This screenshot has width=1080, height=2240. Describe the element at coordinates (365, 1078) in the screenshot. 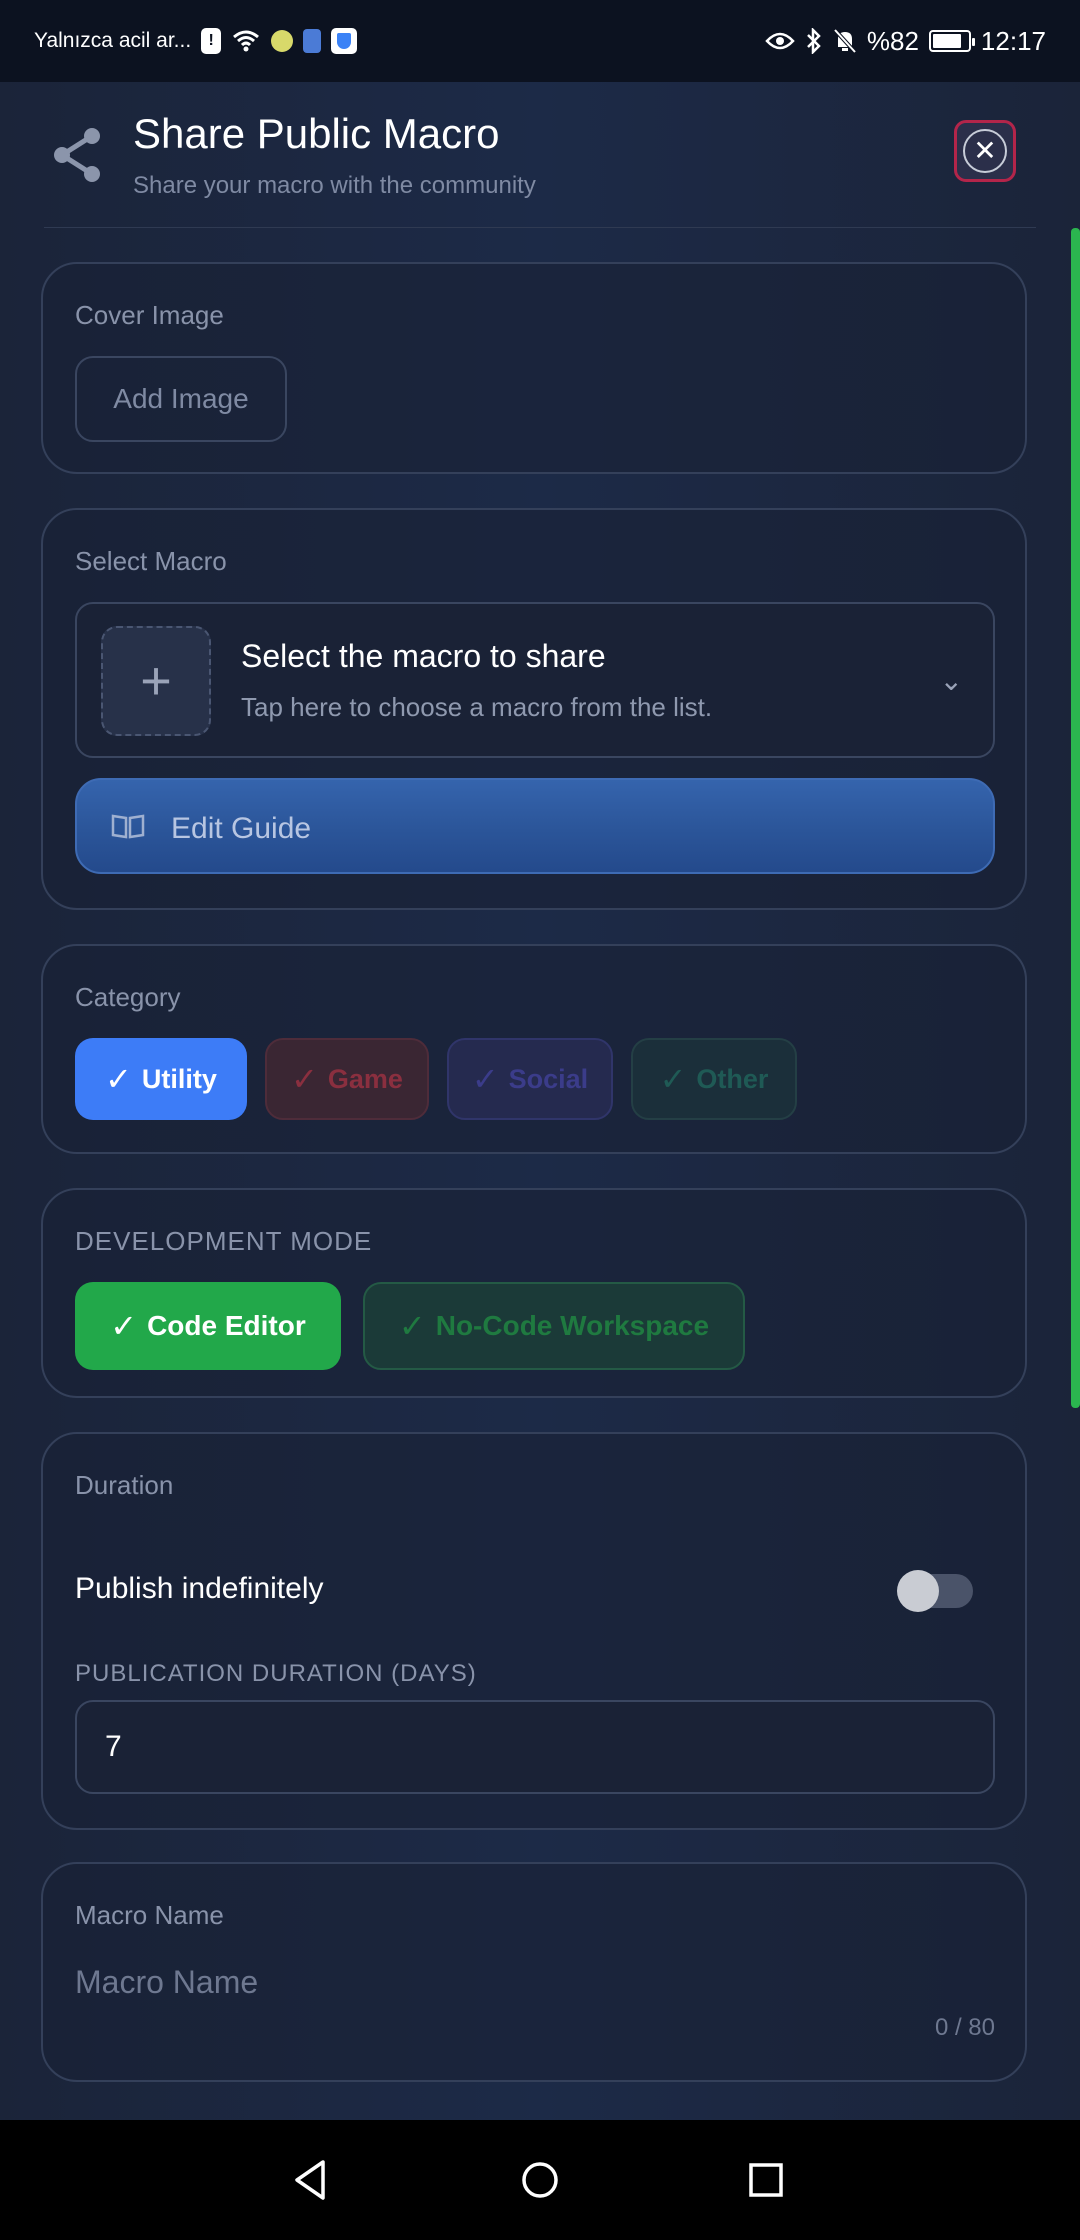

I see `chip-label: Game` at that location.